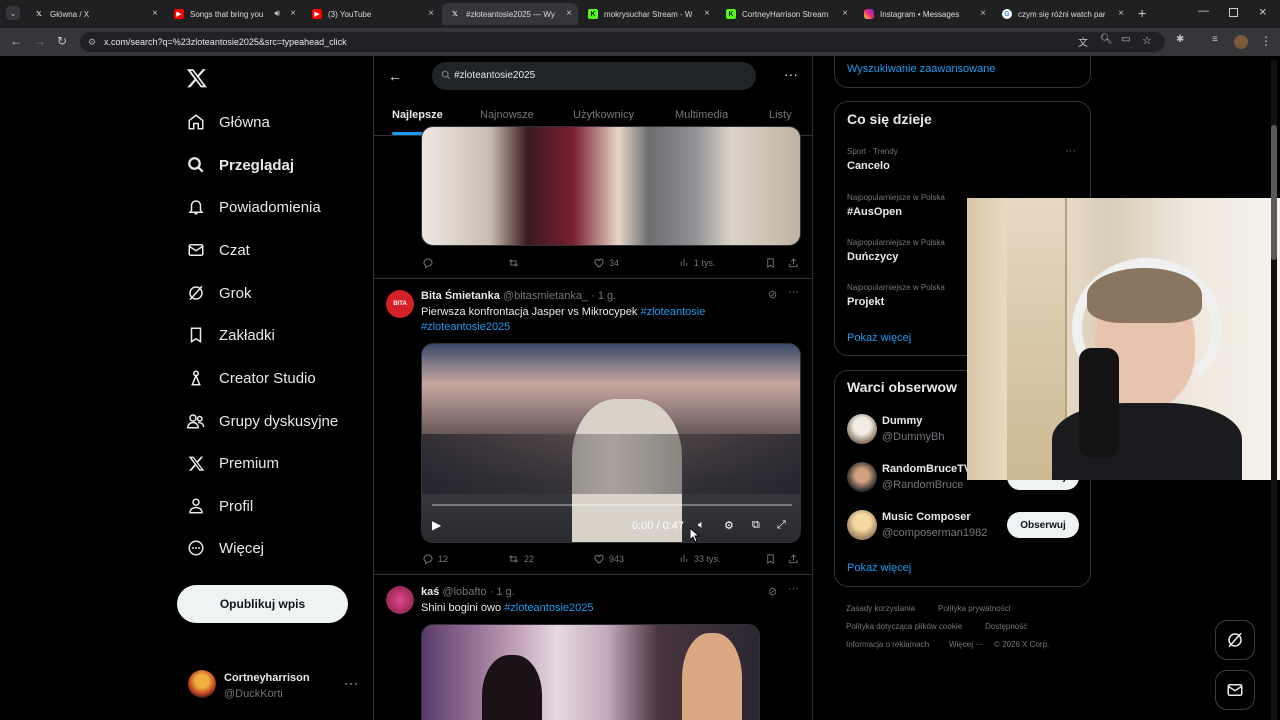  What do you see at coordinates (1147, 40) in the screenshot?
I see `bookmark-star-icon: ☆` at bounding box center [1147, 40].